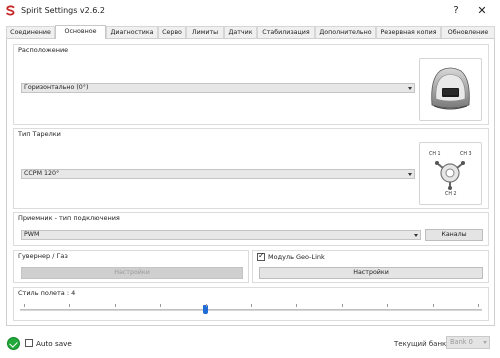  I want to click on unit-horizontal-icon, so click(450, 88).